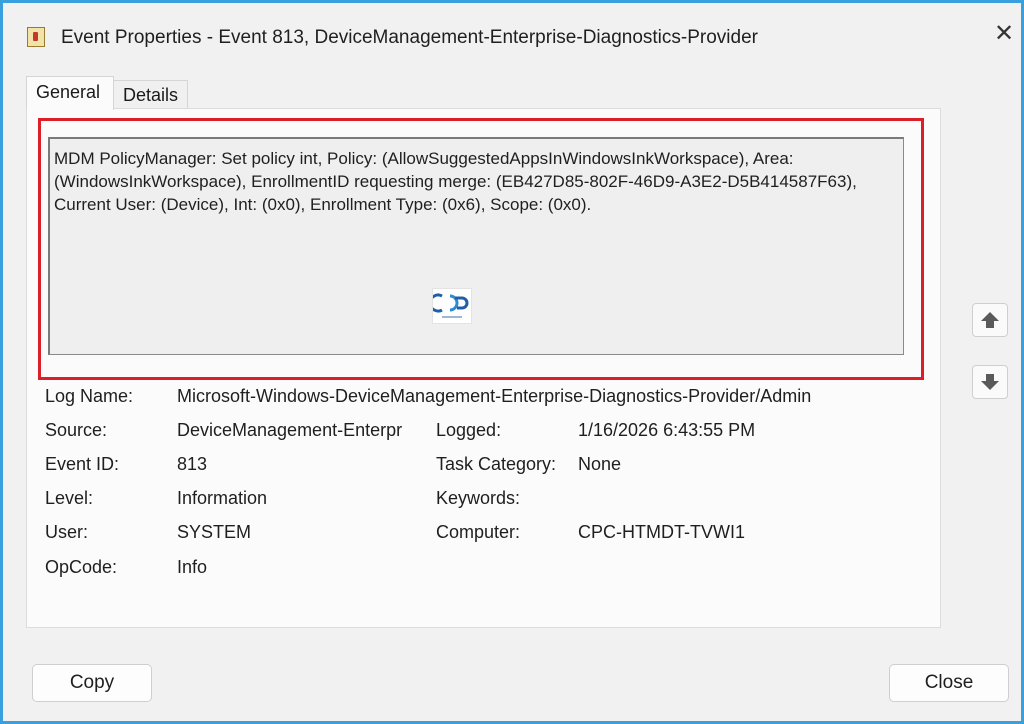  What do you see at coordinates (222, 498) in the screenshot?
I see `level-value: Information` at bounding box center [222, 498].